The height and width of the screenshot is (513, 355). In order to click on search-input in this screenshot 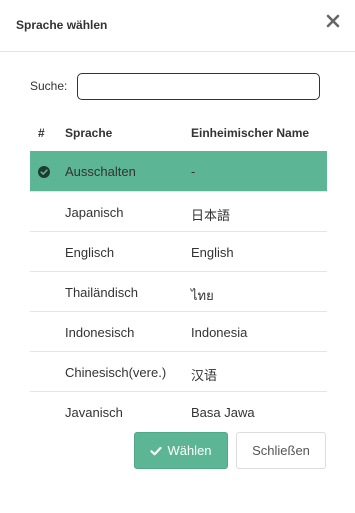, I will do `click(198, 86)`.